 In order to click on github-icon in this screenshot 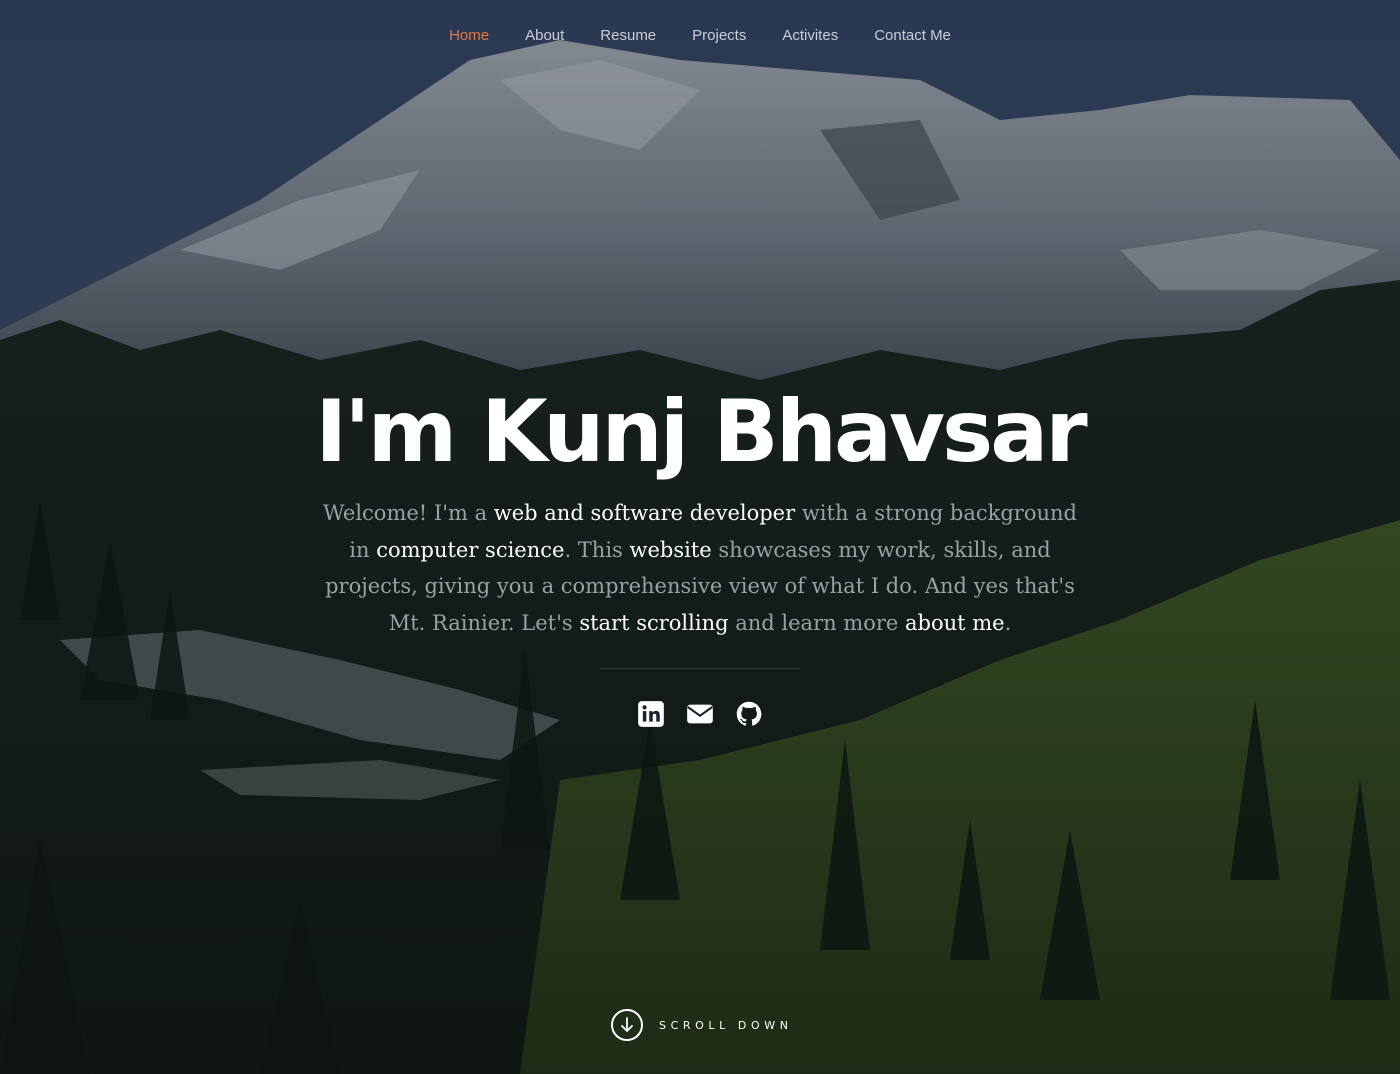, I will do `click(749, 713)`.